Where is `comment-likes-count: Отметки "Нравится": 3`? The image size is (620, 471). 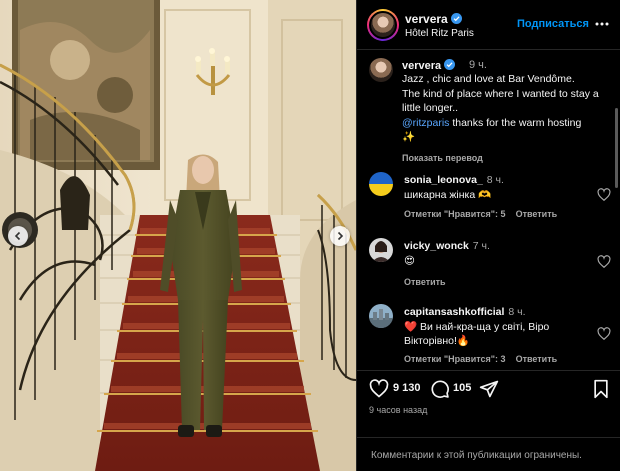
comment-likes-count: Отметки "Нравится": 3 is located at coordinates (455, 359).